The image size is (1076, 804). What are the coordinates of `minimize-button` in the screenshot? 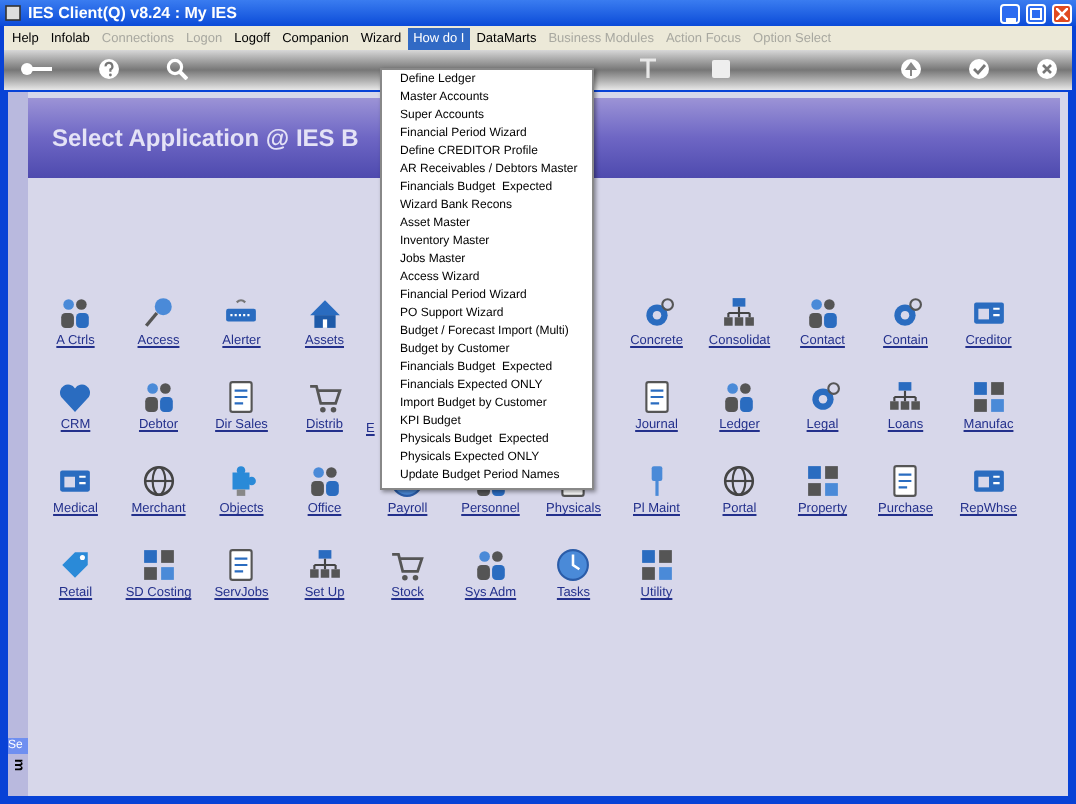 It's located at (1010, 13).